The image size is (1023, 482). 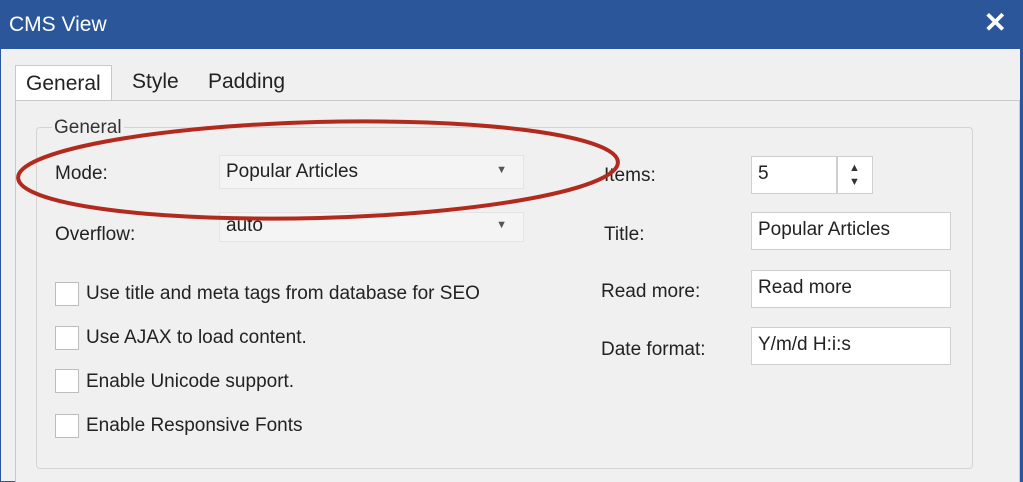 I want to click on triangle-up-icon: ▲, so click(x=854, y=168).